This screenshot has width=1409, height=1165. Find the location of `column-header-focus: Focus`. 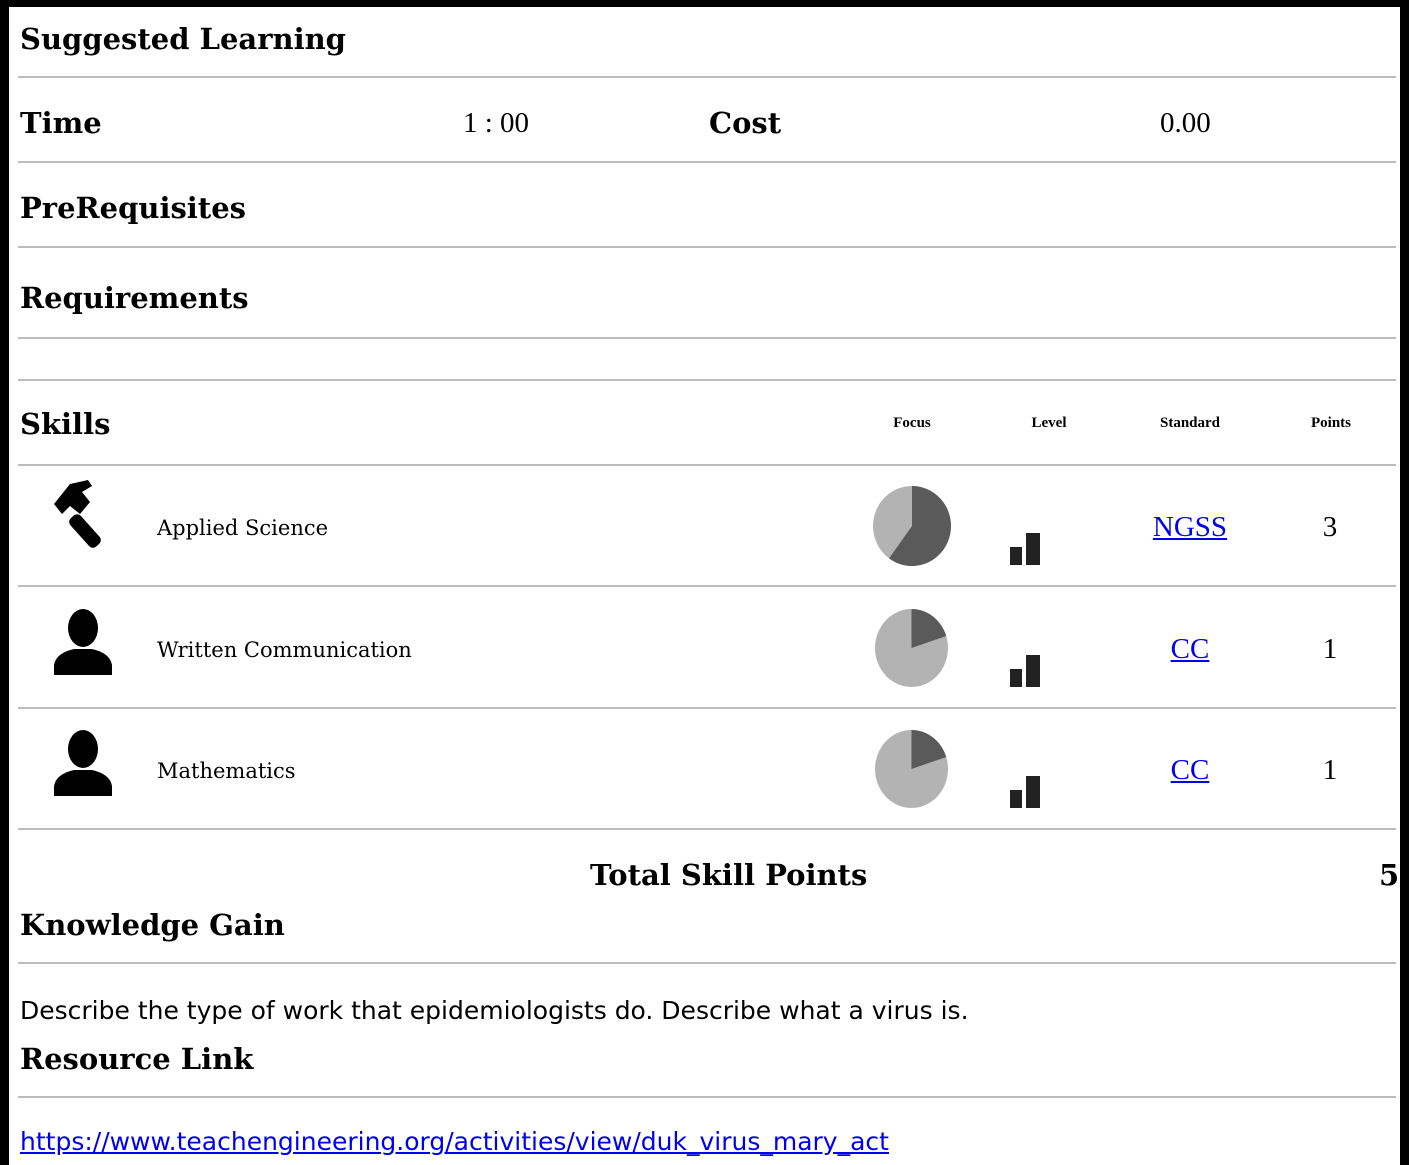

column-header-focus: Focus is located at coordinates (912, 423).